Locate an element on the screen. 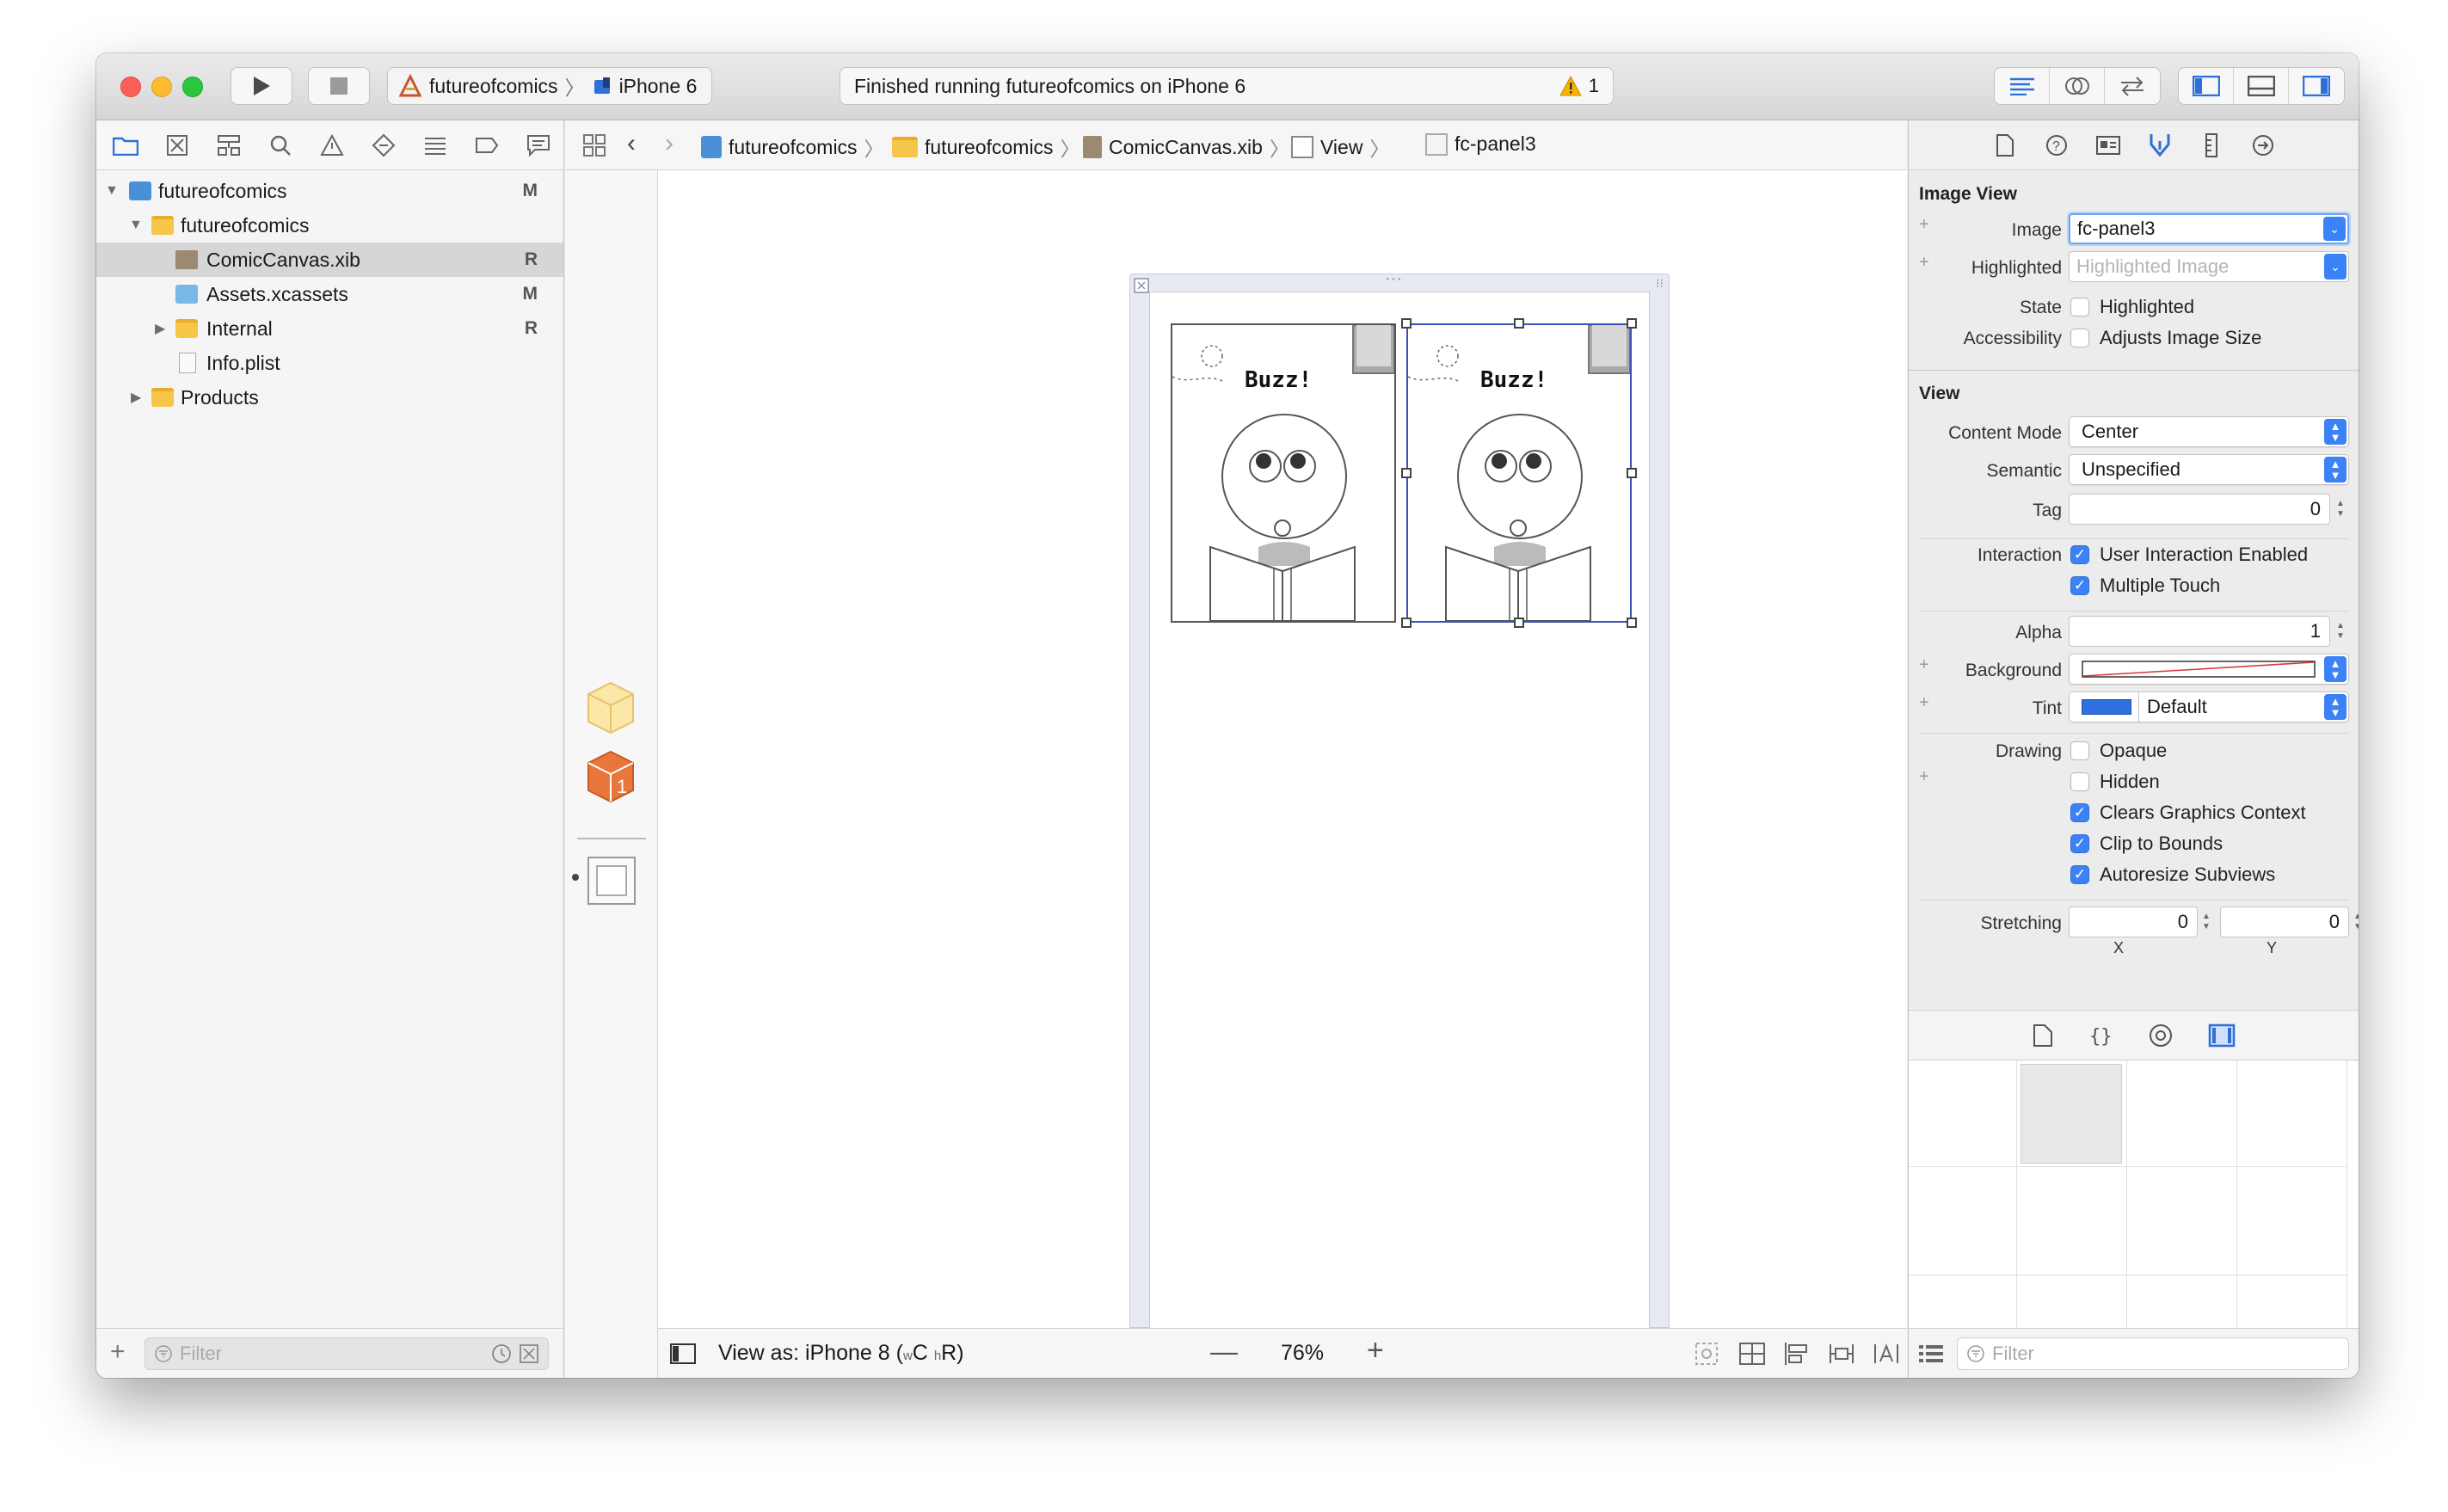 The height and width of the screenshot is (1512, 2448). comic-panel-left: Buzz! is located at coordinates (1284, 473).